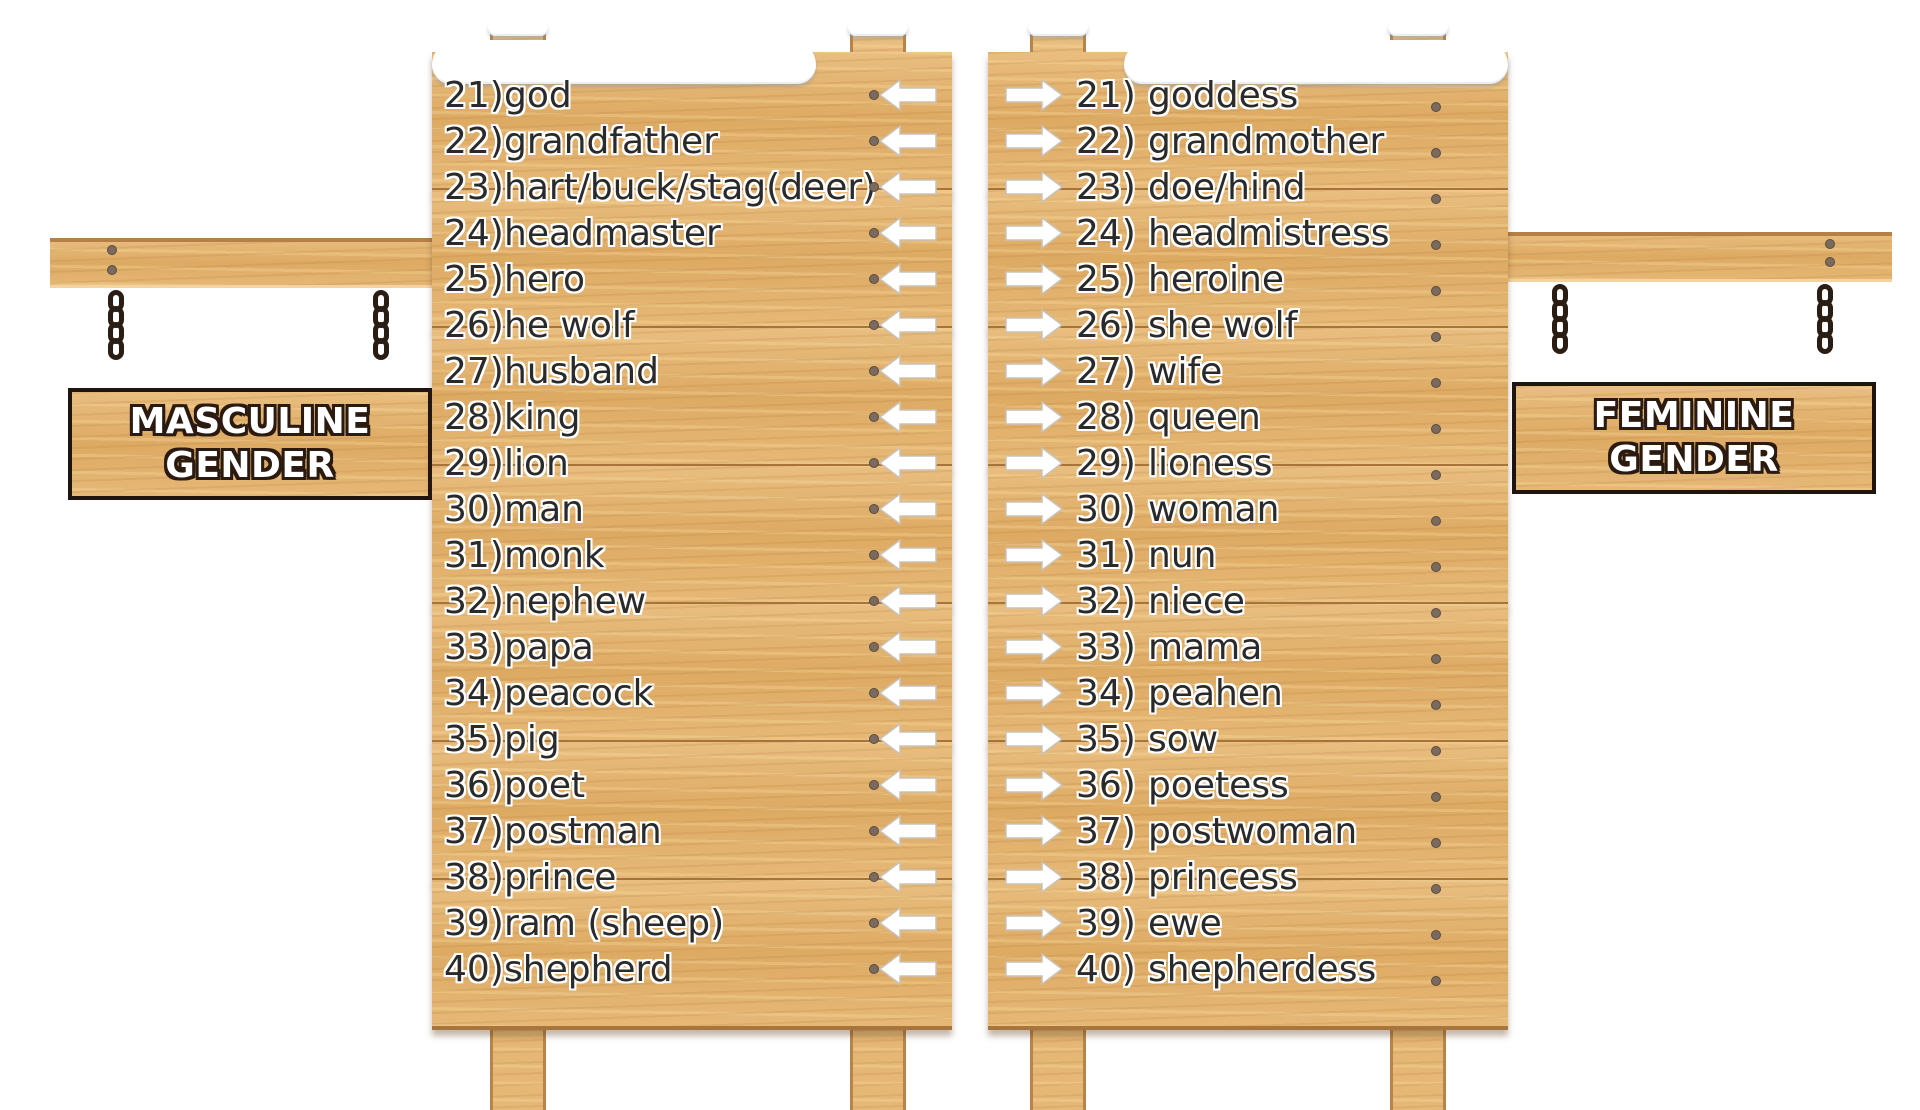  I want to click on masculine-list-item: 26) he wolf, so click(539, 325).